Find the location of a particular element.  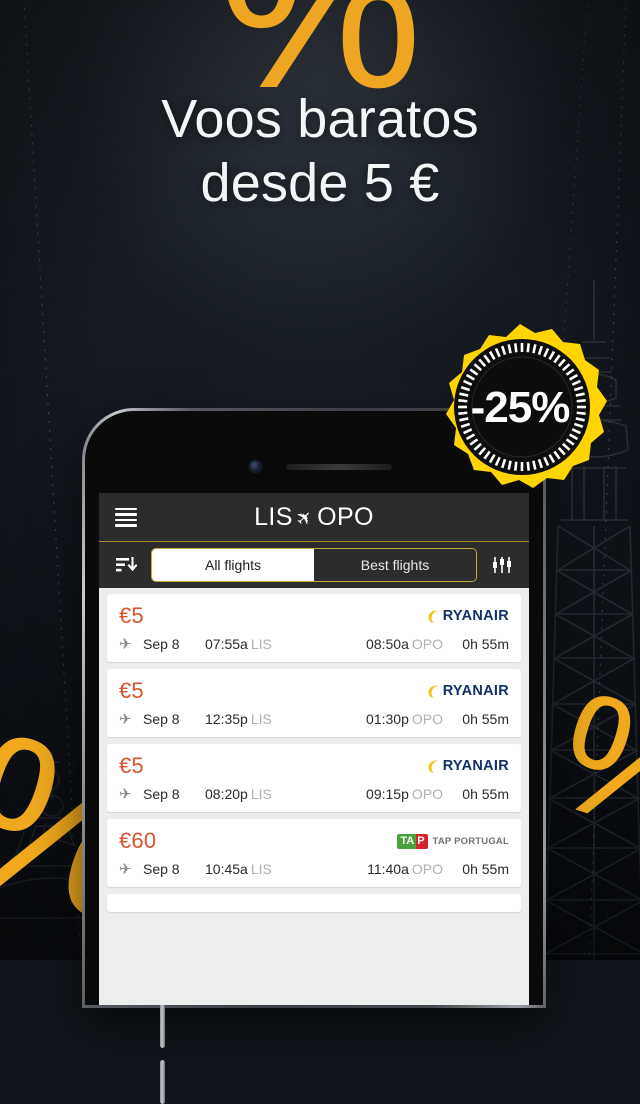

flight-card-details: ✈ Sep 8 08:20p LIS 09:15p OPO 0h 55m is located at coordinates (314, 794).